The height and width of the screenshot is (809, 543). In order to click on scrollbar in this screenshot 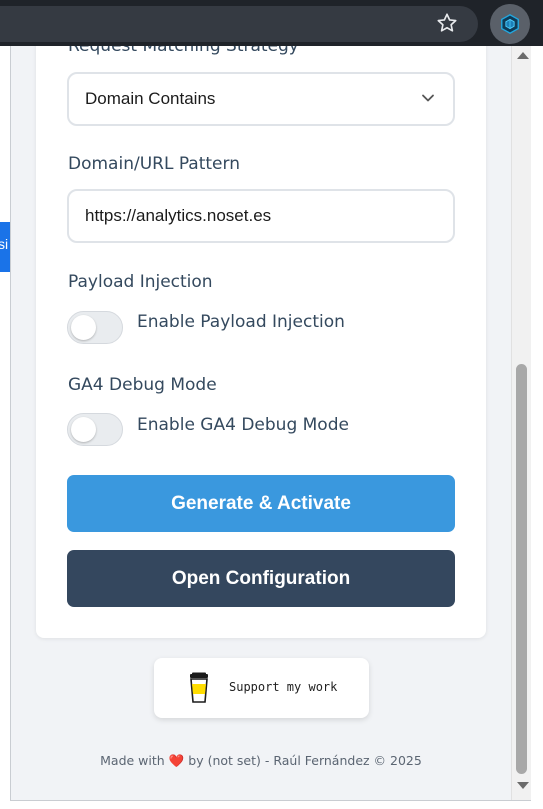, I will do `click(521, 423)`.